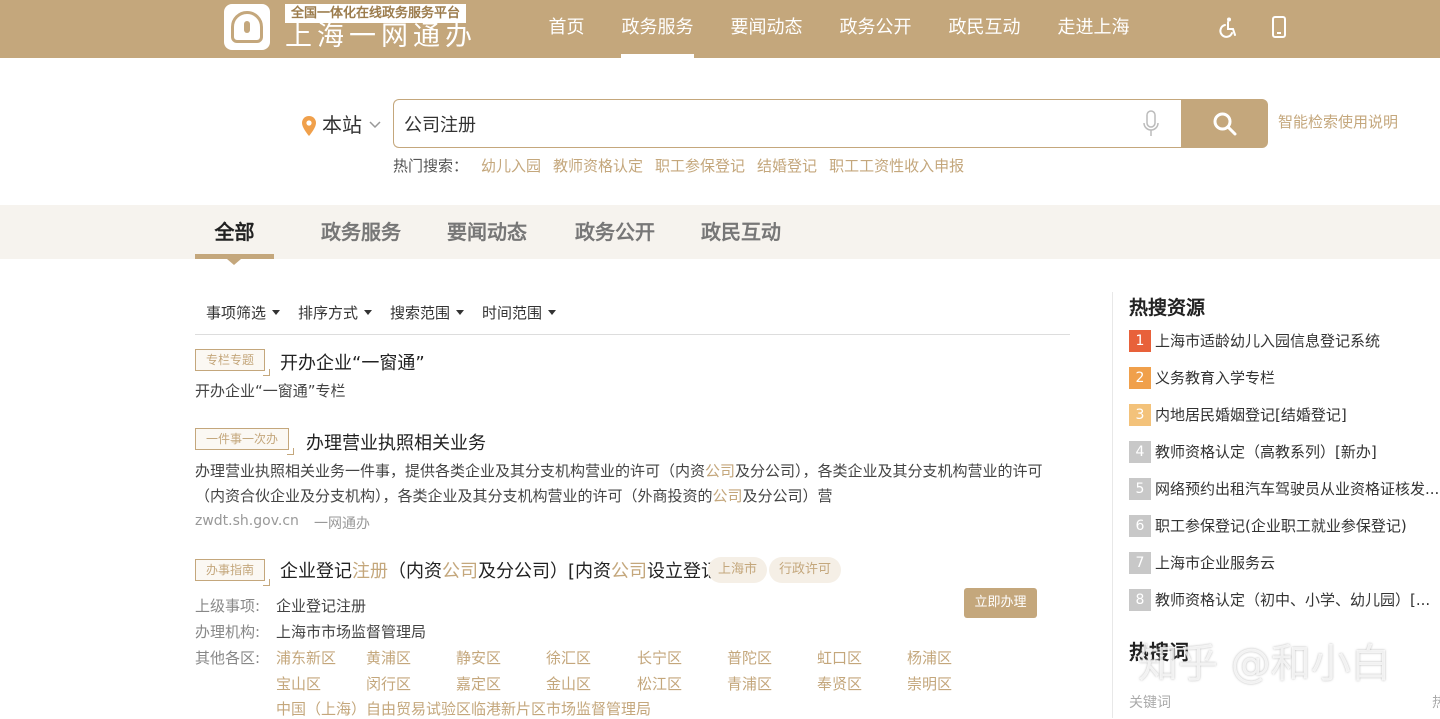  Describe the element at coordinates (1264, 664) in the screenshot. I see `watermark: 知乎 @和小白` at that location.